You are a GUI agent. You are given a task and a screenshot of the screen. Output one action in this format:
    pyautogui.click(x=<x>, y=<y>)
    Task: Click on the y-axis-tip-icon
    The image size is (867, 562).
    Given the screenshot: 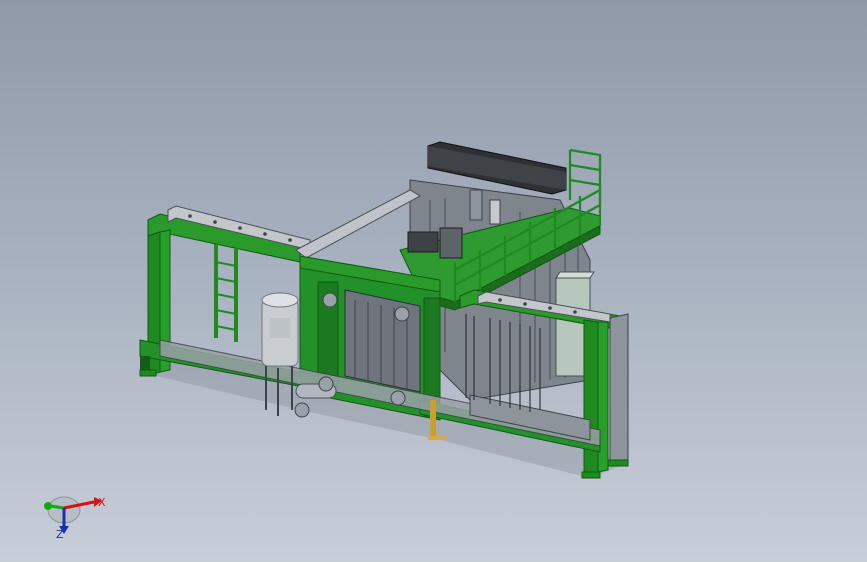 What is the action you would take?
    pyautogui.click(x=48, y=506)
    